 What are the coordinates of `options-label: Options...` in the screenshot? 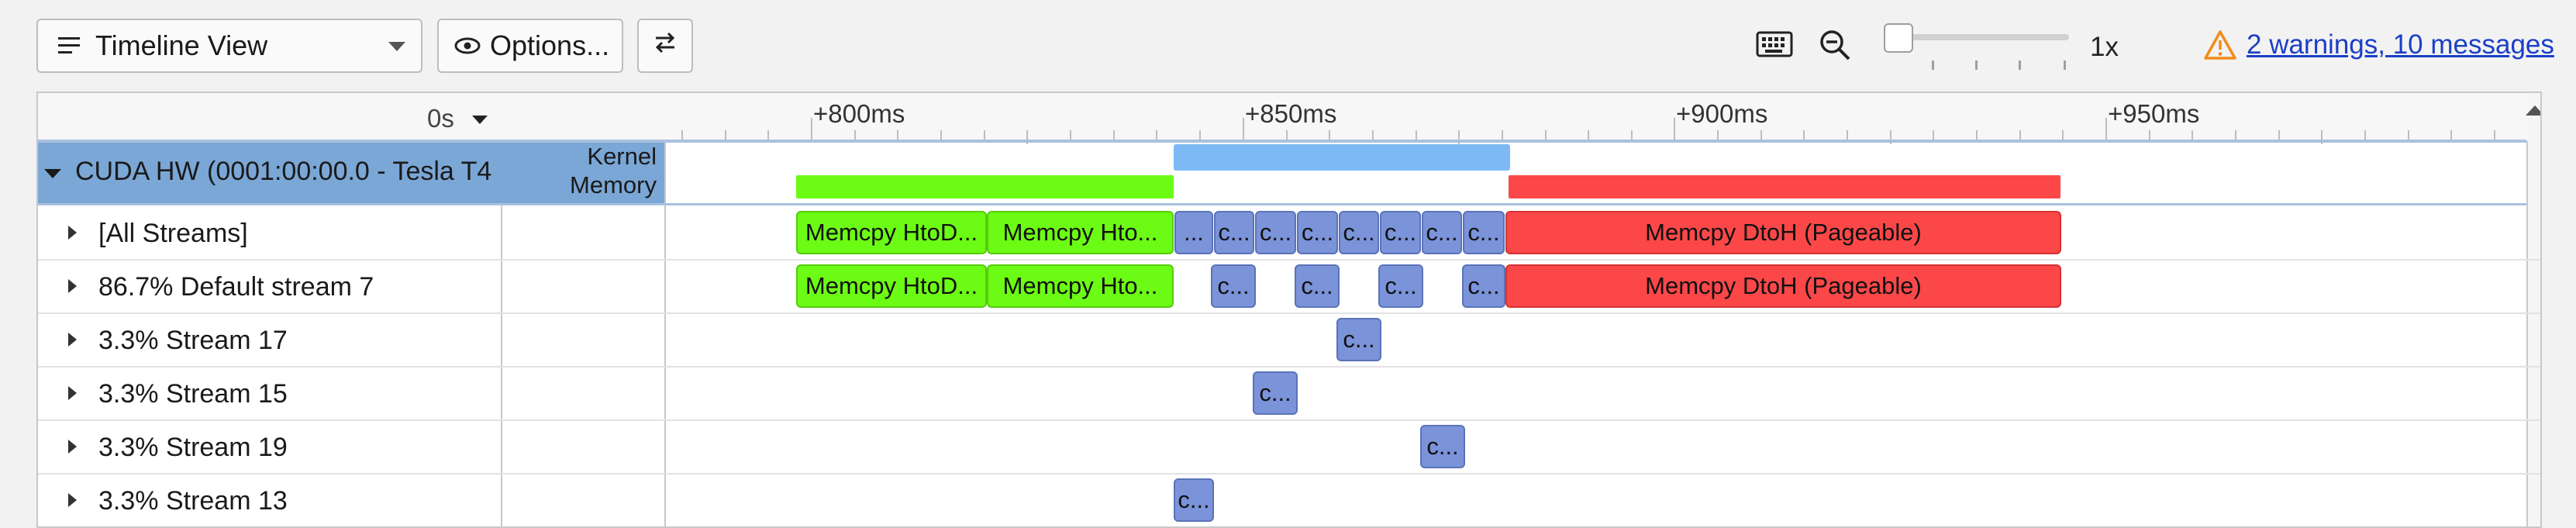 It's located at (550, 45).